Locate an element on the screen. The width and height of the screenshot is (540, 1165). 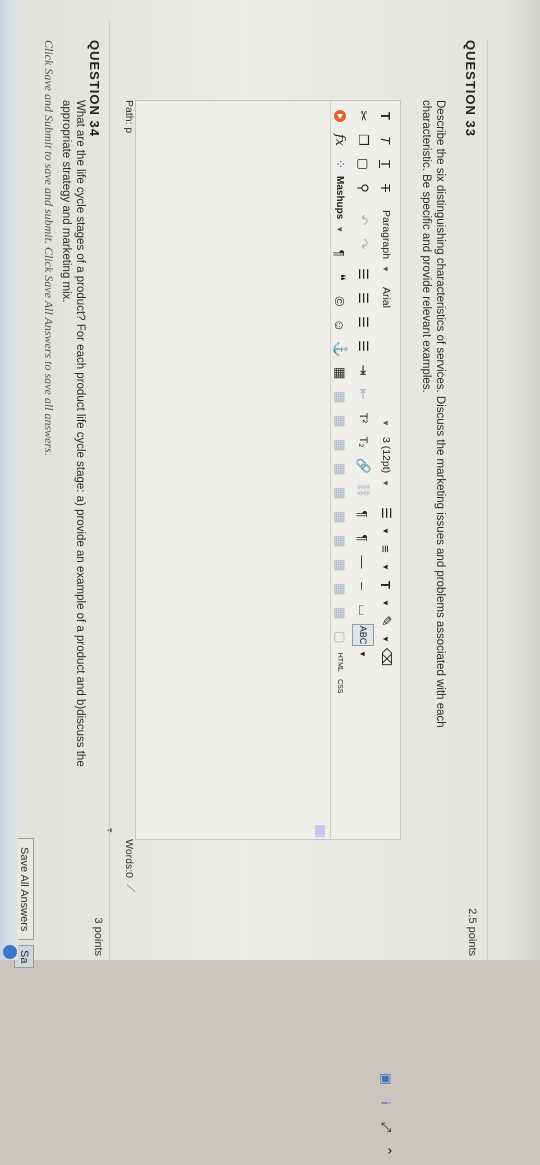
formula-icon: fx is located at coordinates (340, 140).